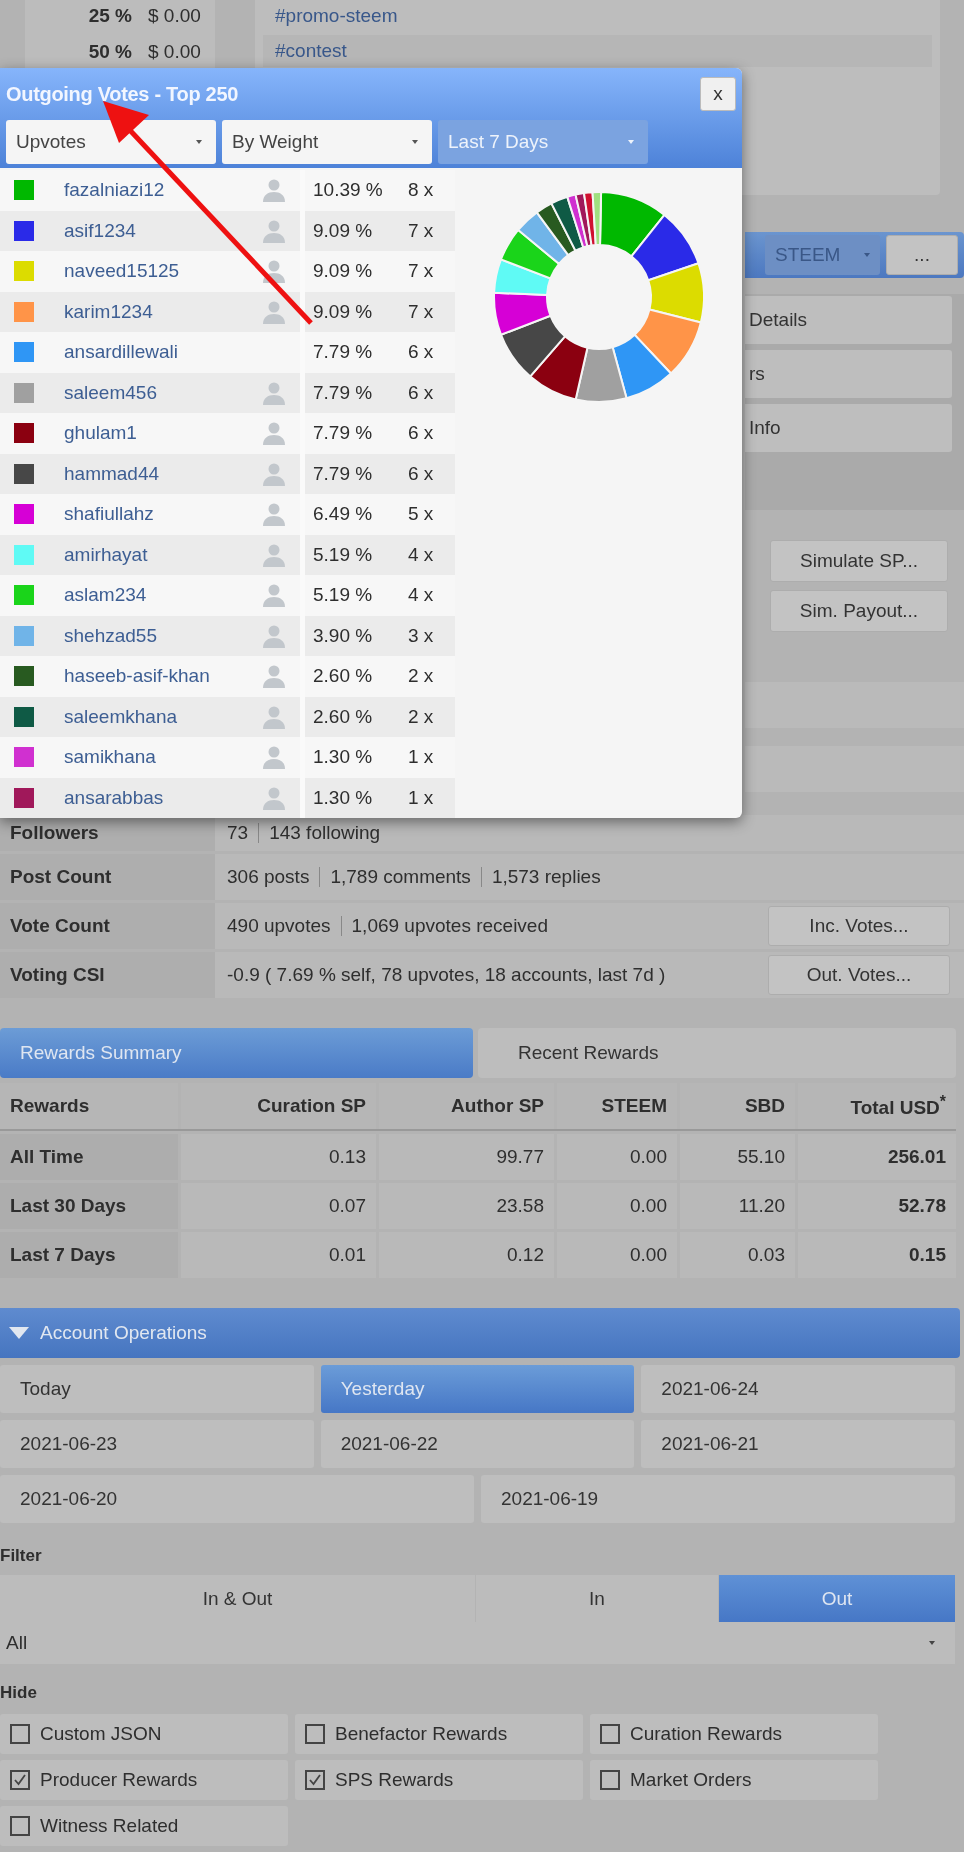 The width and height of the screenshot is (964, 1852). What do you see at coordinates (107, 926) in the screenshot?
I see `stat-label: Vote Count` at bounding box center [107, 926].